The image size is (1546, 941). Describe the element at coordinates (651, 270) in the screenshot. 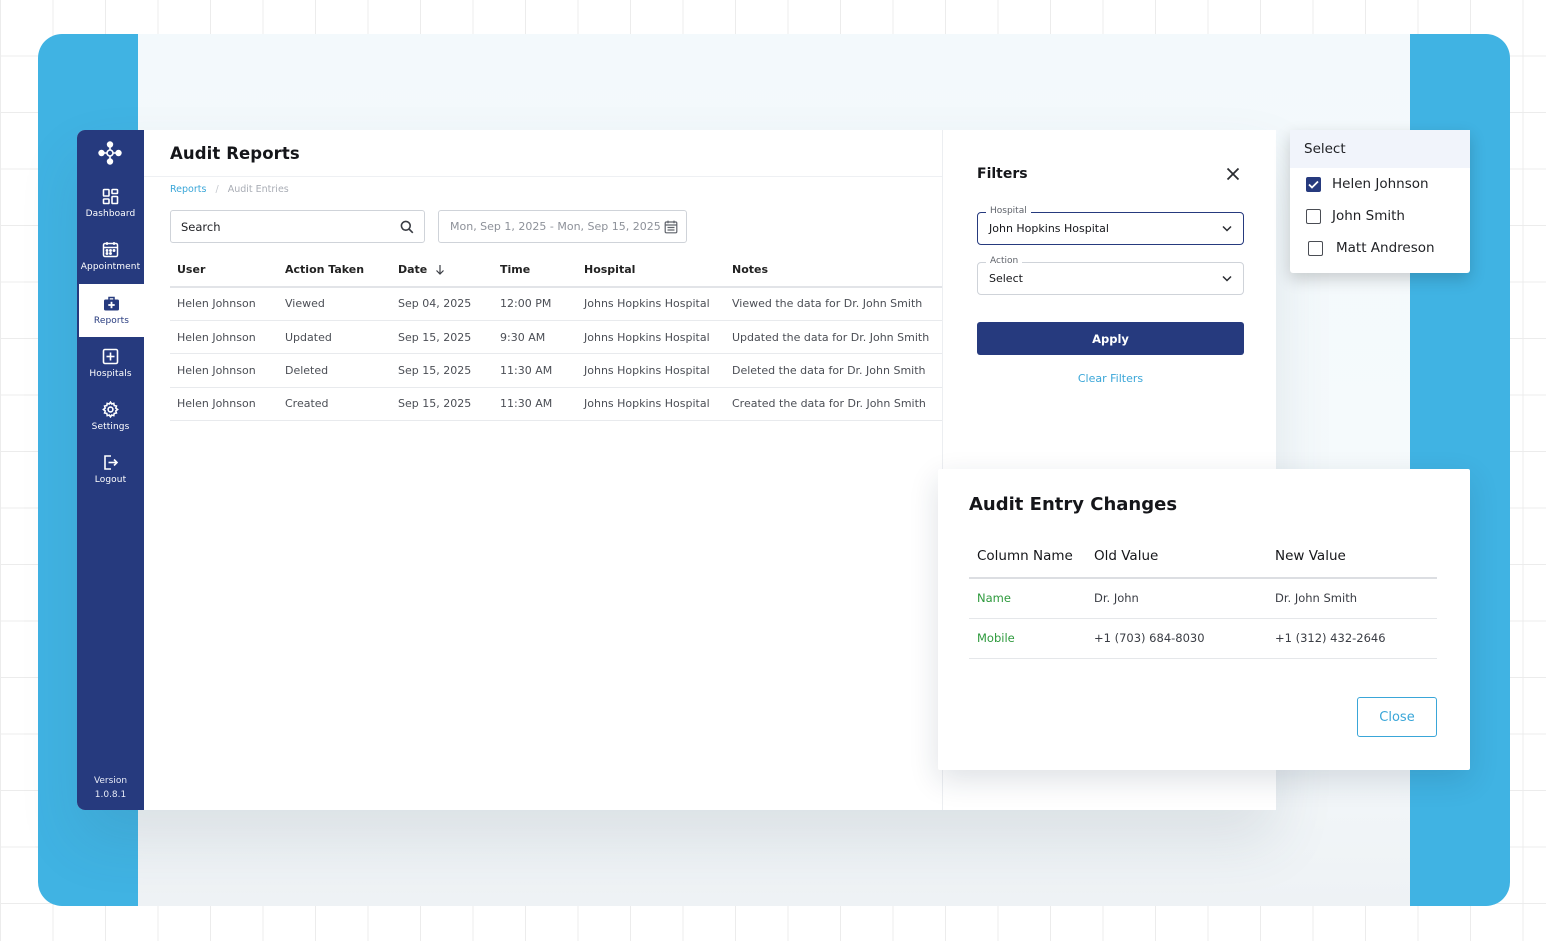

I see `column-header-hospital: Hospital` at that location.